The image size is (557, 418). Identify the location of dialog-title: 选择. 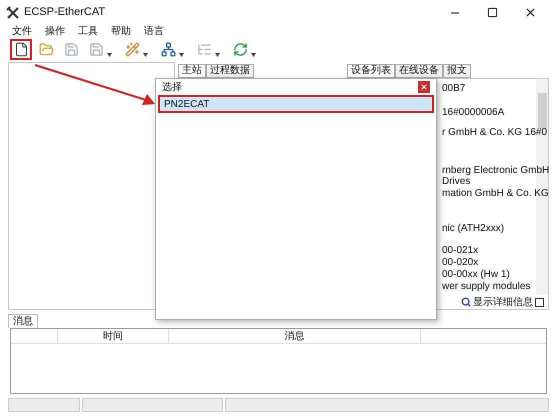
(172, 87).